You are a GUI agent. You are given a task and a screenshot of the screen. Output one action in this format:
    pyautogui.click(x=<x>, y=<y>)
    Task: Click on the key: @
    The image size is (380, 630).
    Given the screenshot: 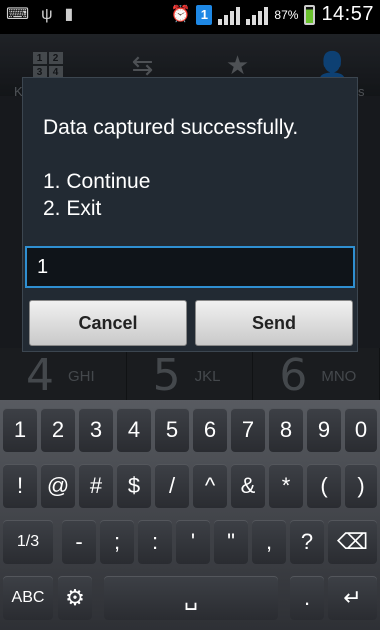 What is the action you would take?
    pyautogui.click(x=58, y=486)
    